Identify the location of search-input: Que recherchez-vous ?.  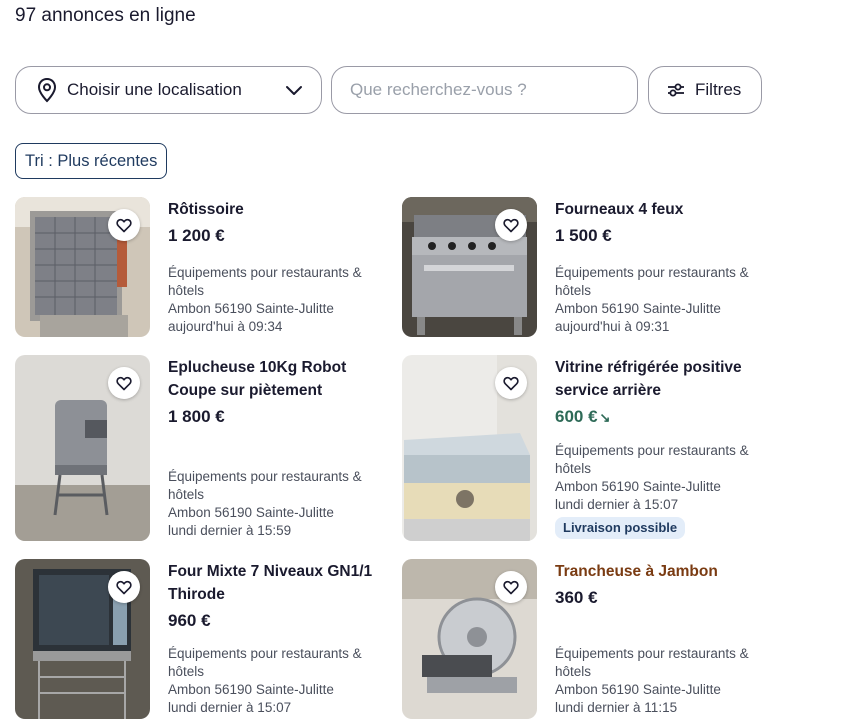
(484, 90).